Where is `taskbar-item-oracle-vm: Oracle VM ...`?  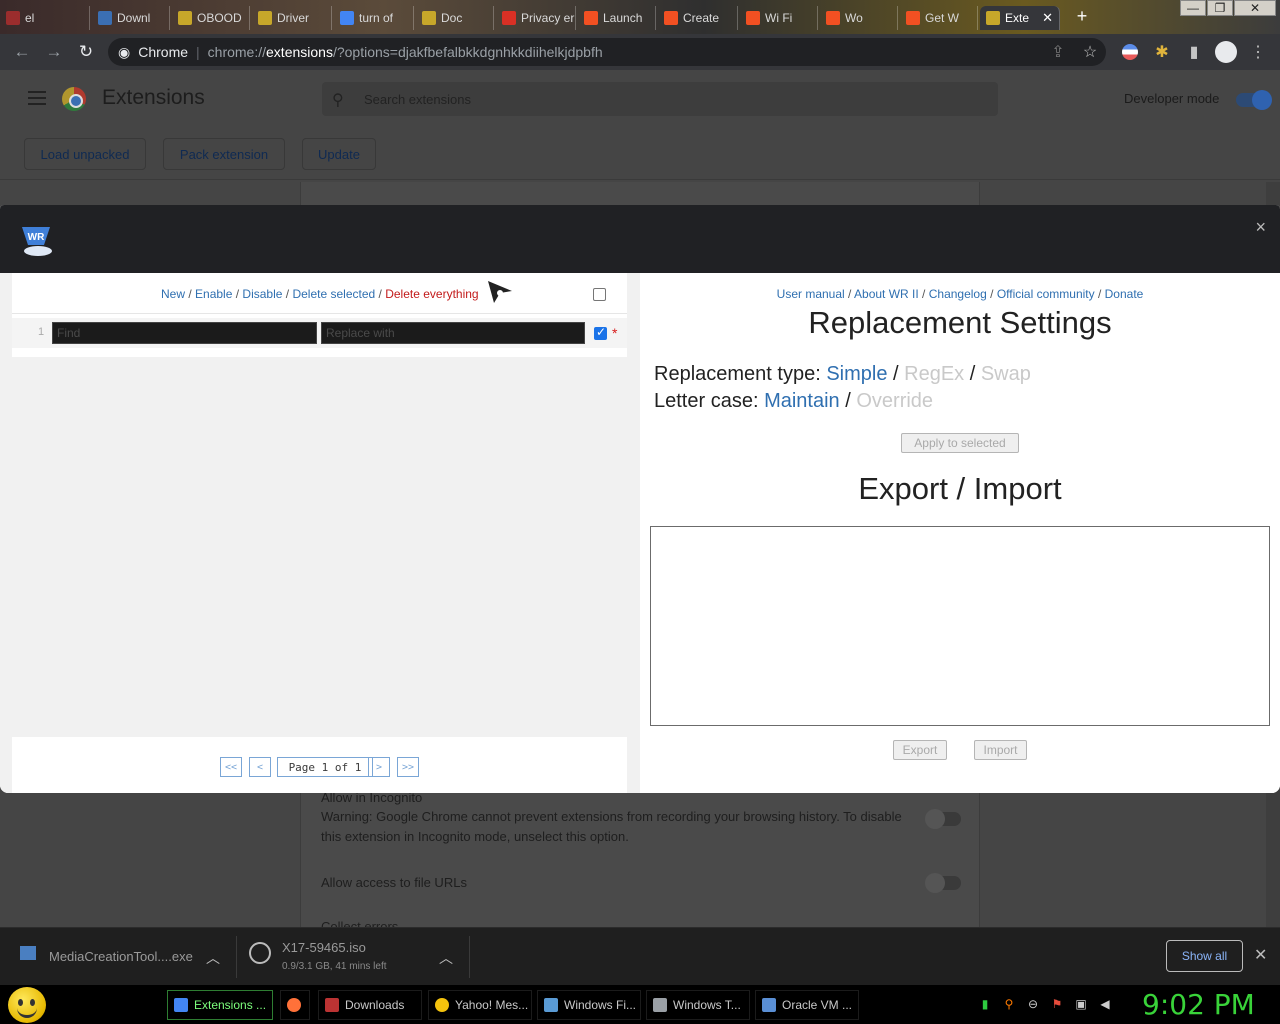
taskbar-item-oracle-vm: Oracle VM ... is located at coordinates (807, 1005).